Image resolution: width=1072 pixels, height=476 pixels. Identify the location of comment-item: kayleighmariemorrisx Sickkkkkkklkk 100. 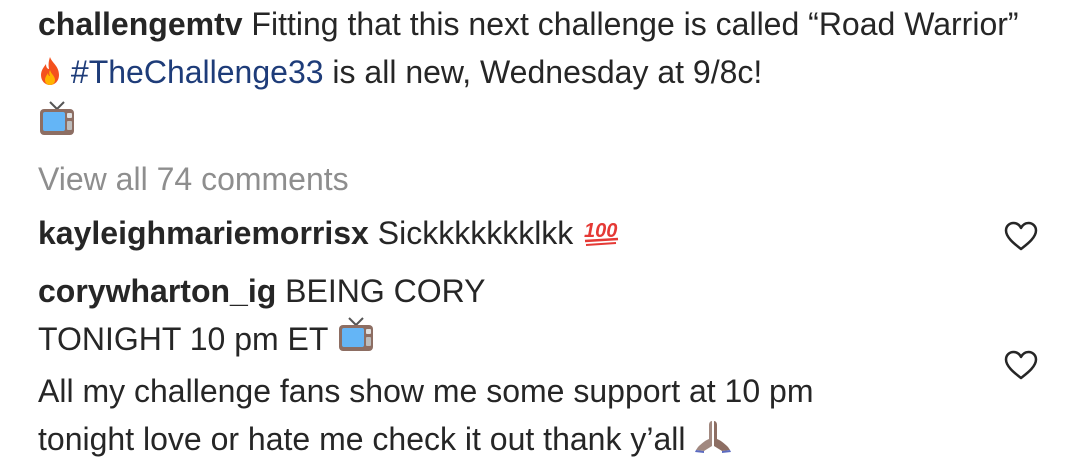
(518, 234).